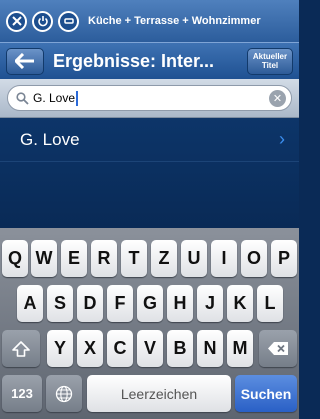 The image size is (320, 419). Describe the element at coordinates (164, 258) in the screenshot. I see `key-z: Z` at that location.